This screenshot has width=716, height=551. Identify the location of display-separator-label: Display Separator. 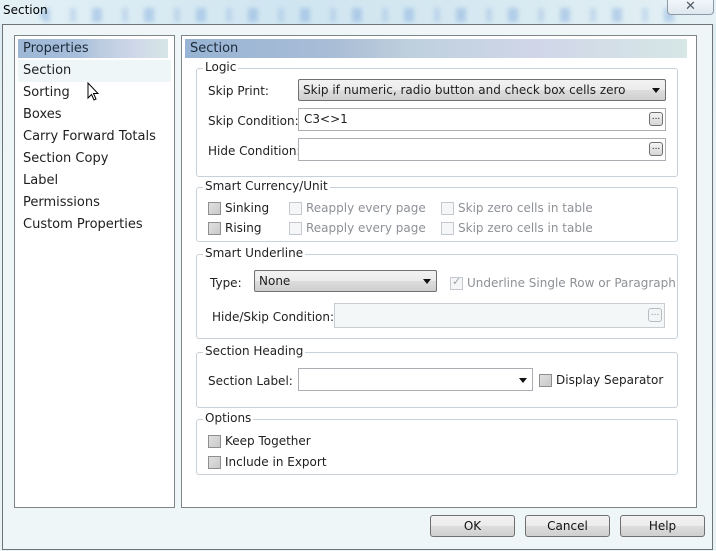
(610, 380).